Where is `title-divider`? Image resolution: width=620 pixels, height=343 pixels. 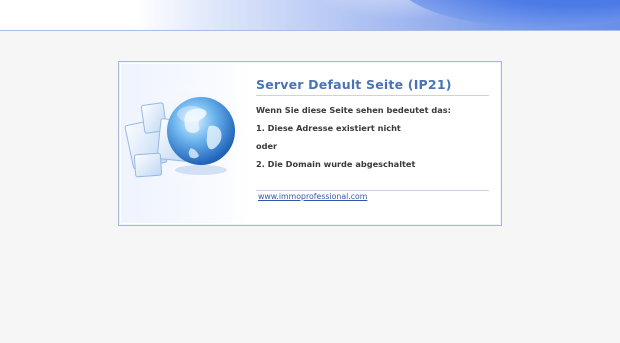
title-divider is located at coordinates (372, 95).